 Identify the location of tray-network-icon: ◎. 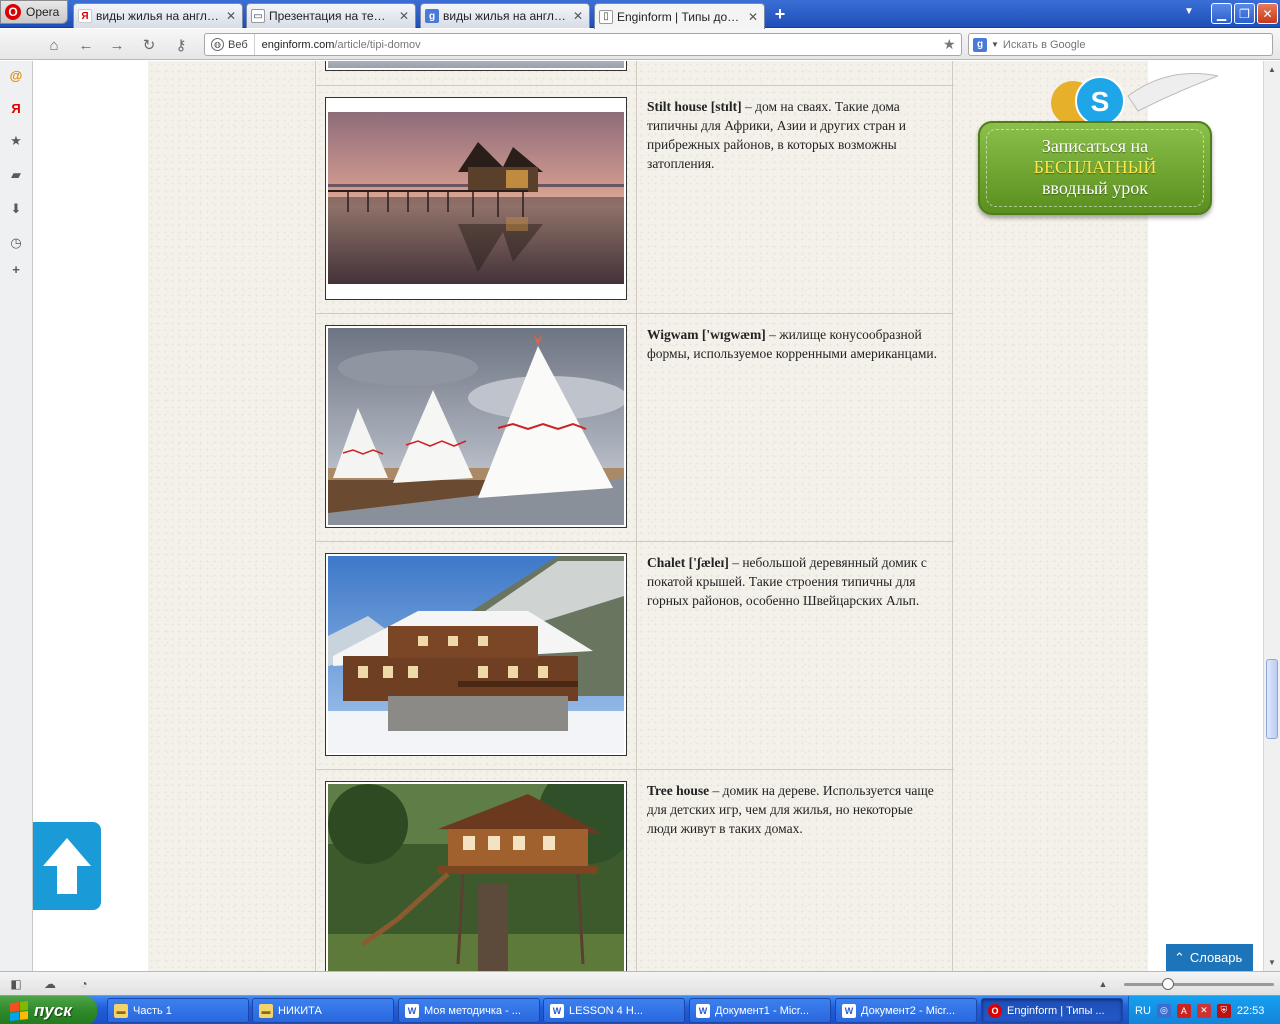
(1163, 1010).